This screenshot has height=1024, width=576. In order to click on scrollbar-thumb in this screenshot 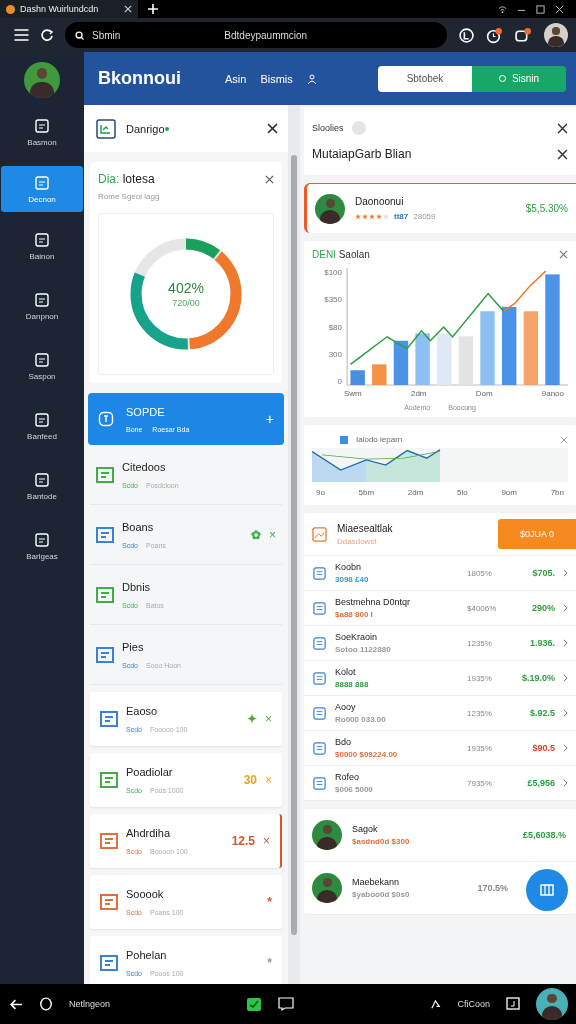, I will do `click(294, 545)`.